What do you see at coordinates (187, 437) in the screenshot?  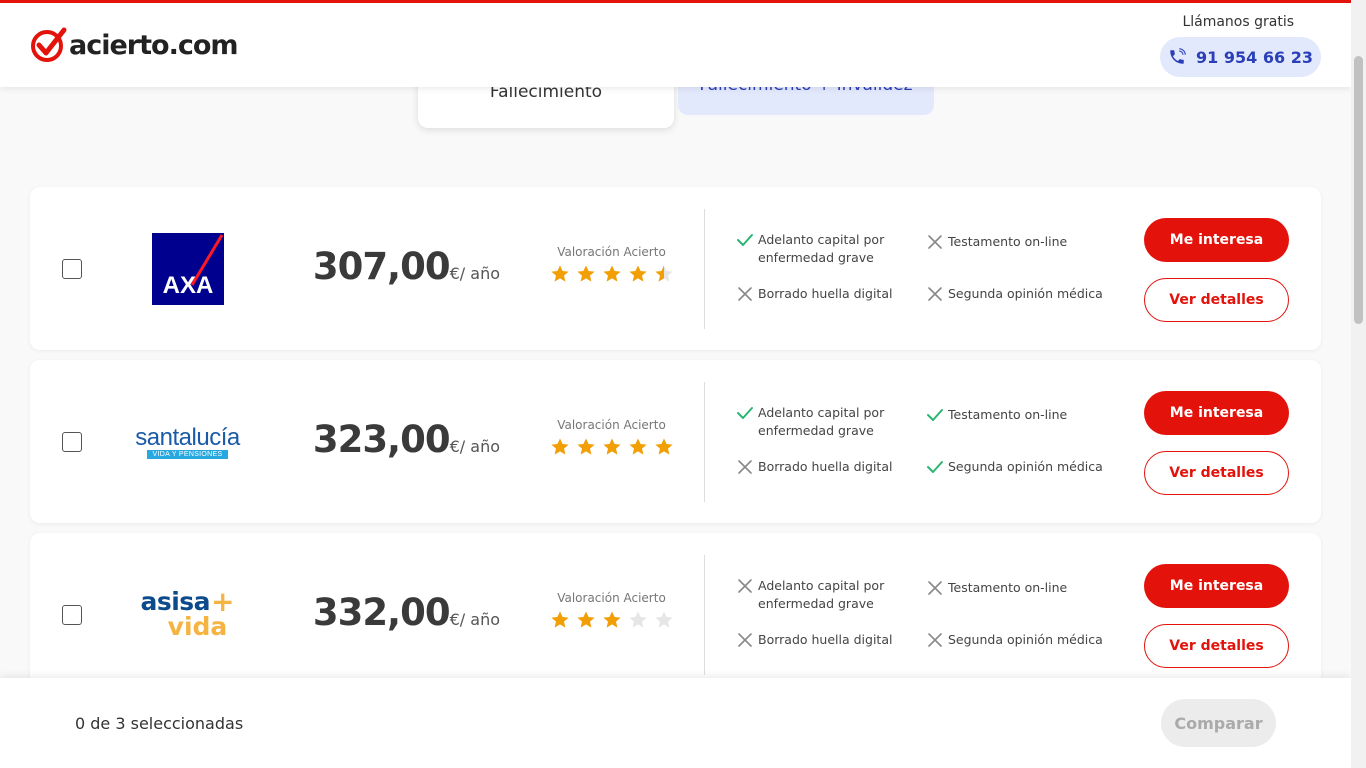 I see `santalucia-logo-text: santalucía` at bounding box center [187, 437].